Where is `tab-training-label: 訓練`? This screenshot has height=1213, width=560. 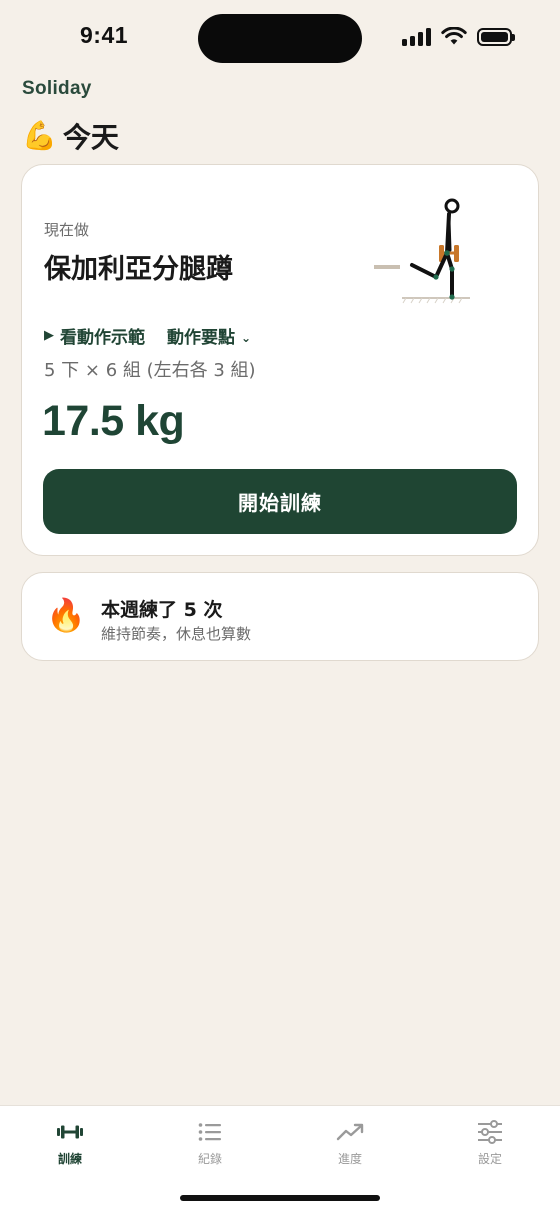 tab-training-label: 訓練 is located at coordinates (69, 1159).